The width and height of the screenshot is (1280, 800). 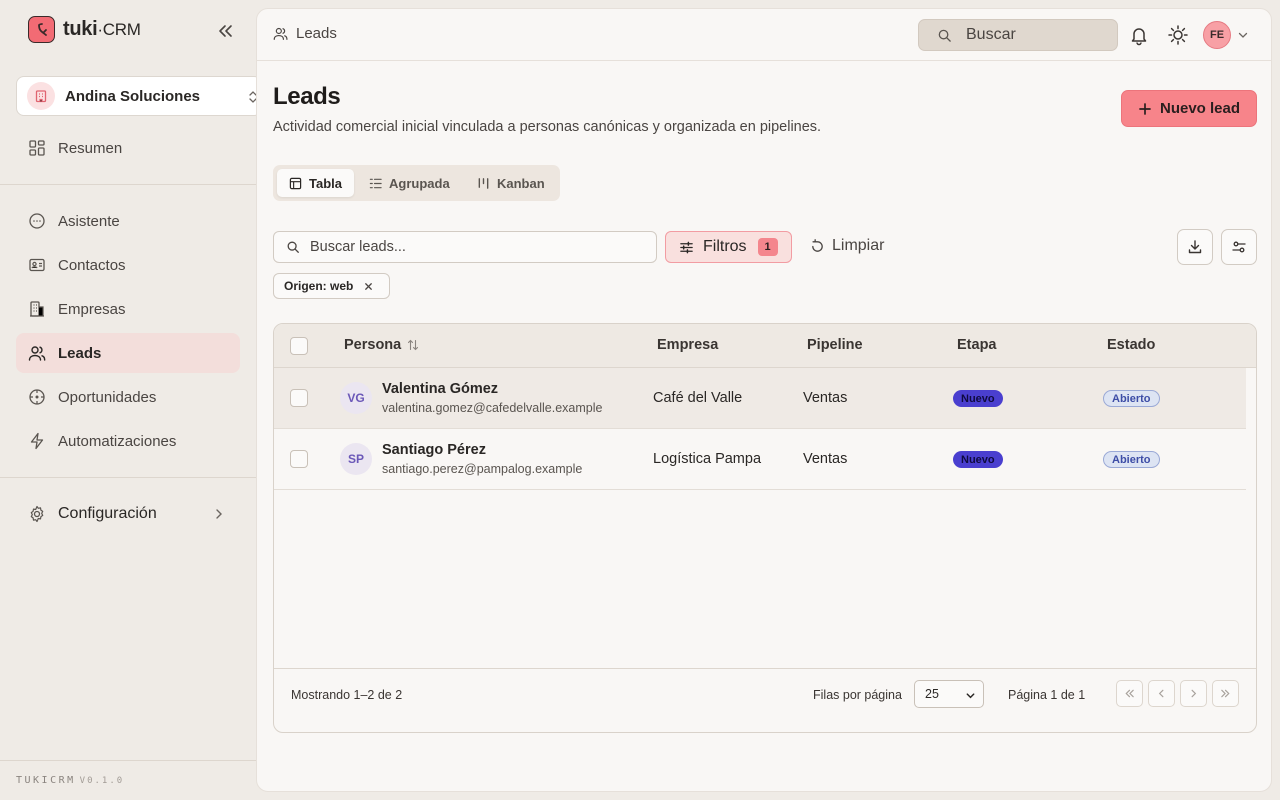 I want to click on tab-kanban: Kanban, so click(x=511, y=183).